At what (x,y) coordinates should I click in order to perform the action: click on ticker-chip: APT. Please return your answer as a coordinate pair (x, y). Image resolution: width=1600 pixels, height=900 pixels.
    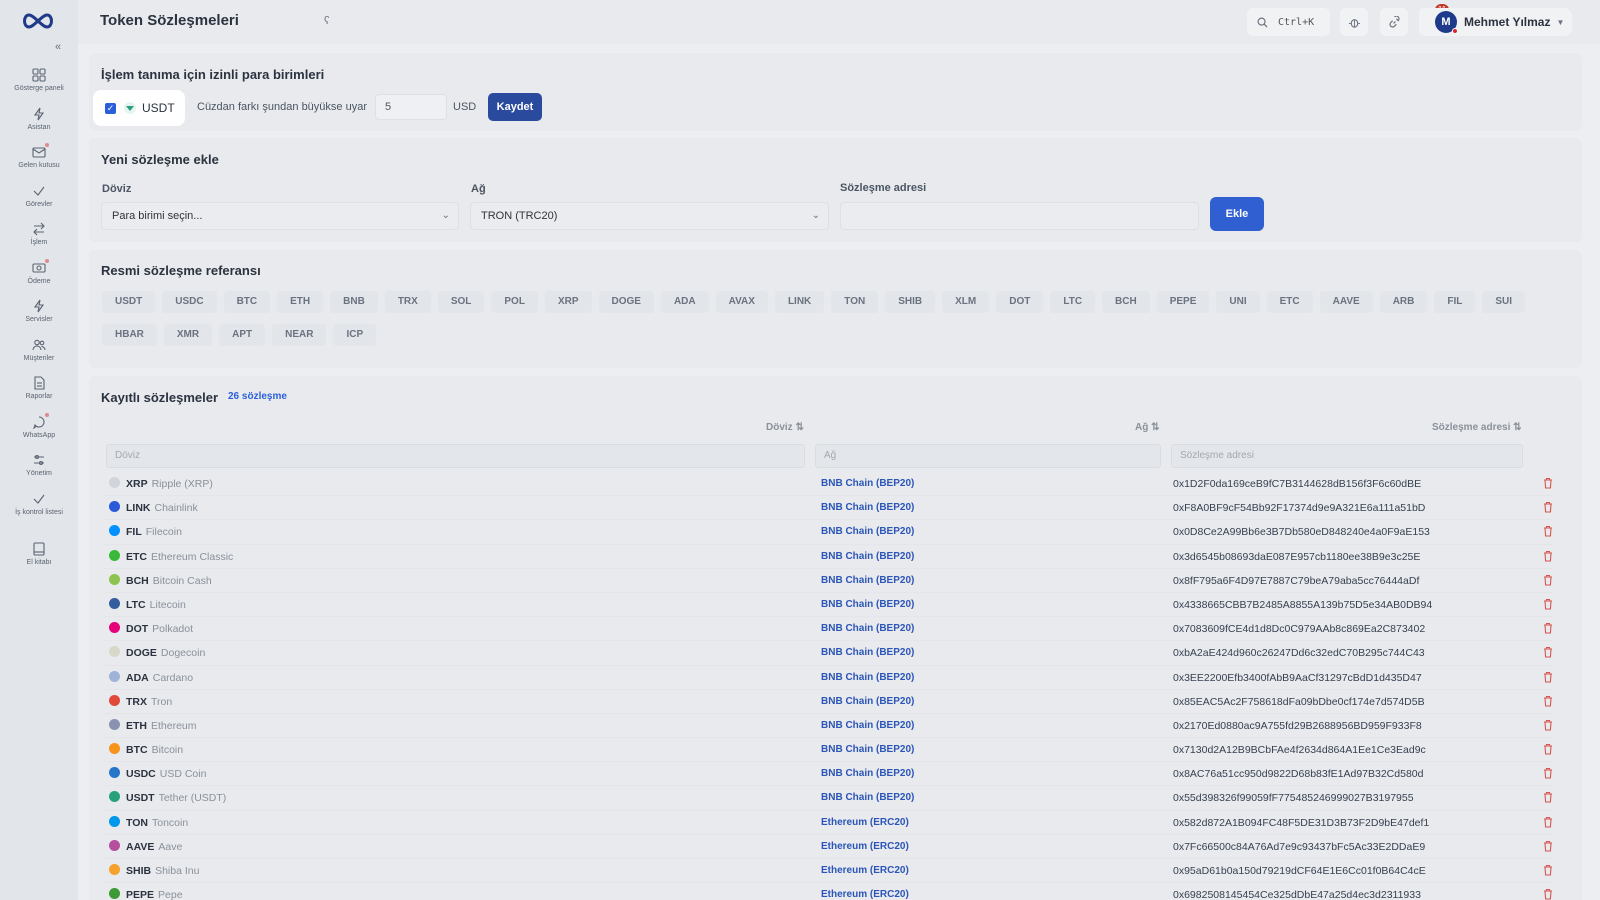
    Looking at the image, I should click on (242, 335).